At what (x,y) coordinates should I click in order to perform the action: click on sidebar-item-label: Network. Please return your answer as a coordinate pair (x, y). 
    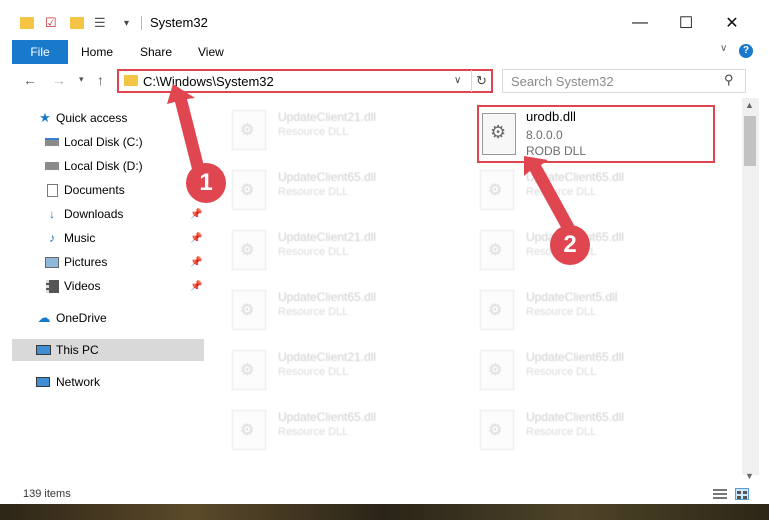
    Looking at the image, I should click on (78, 382).